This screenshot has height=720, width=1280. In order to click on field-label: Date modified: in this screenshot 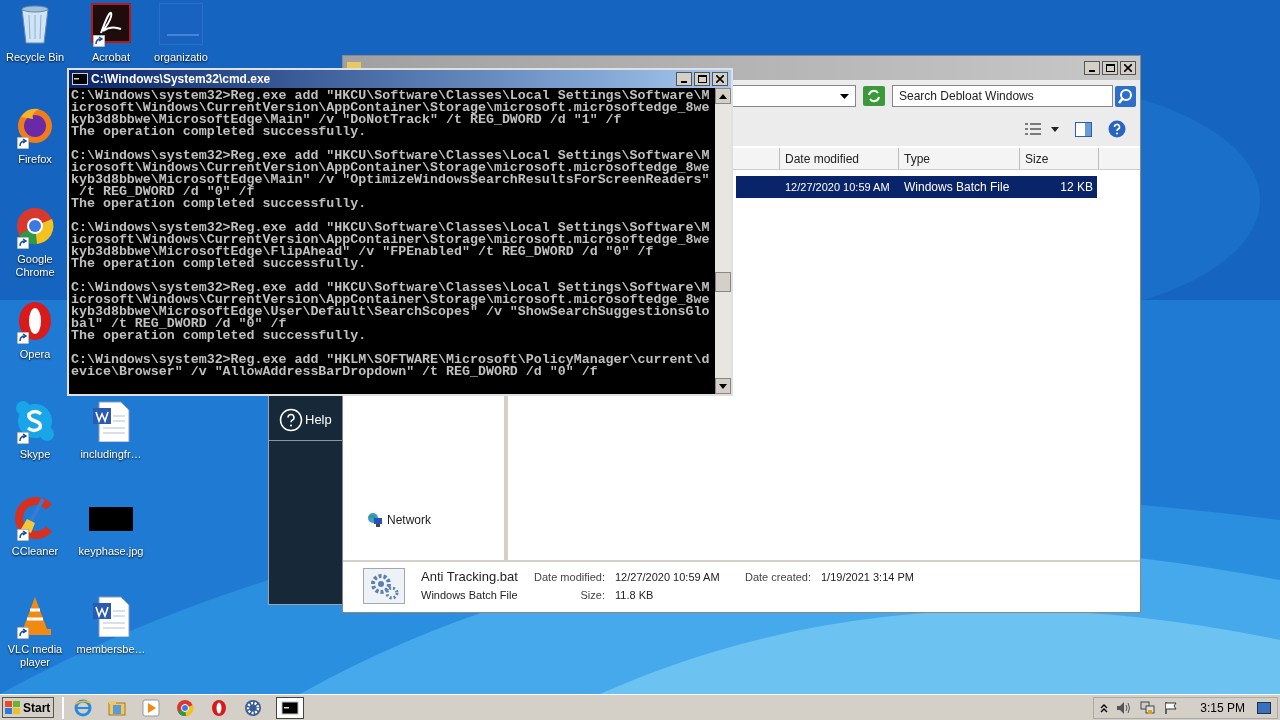, I will do `click(569, 577)`.